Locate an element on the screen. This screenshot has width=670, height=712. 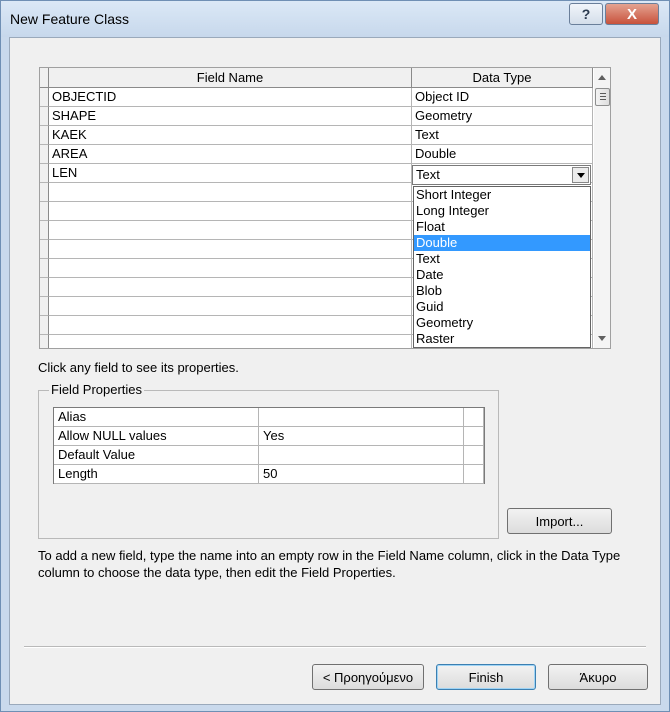
close-button: X is located at coordinates (632, 14).